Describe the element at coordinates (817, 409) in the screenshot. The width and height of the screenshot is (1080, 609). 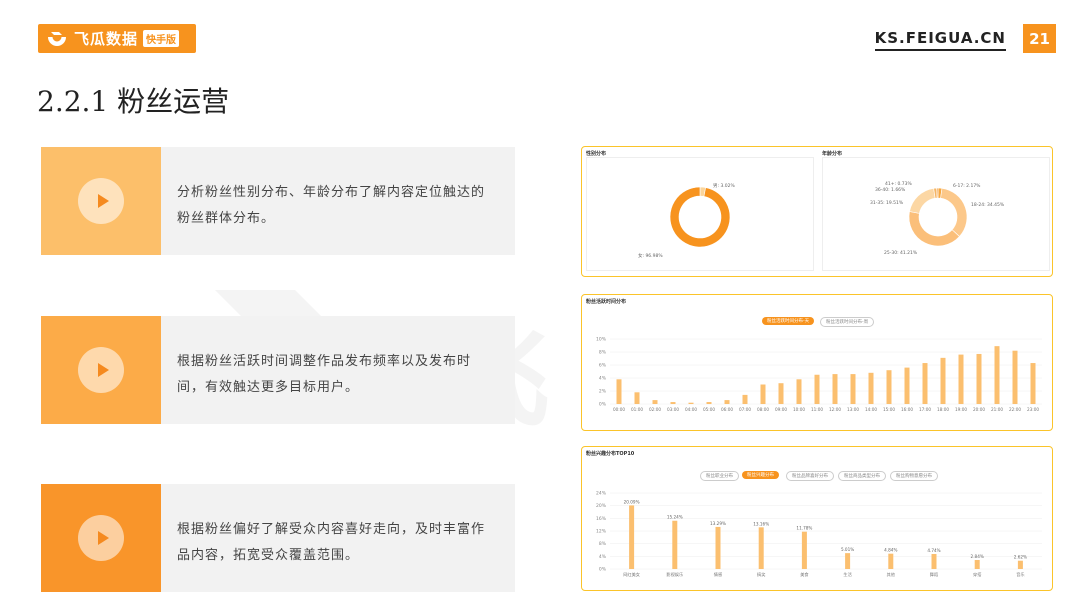
I see `x-tick-label: 11:00` at that location.